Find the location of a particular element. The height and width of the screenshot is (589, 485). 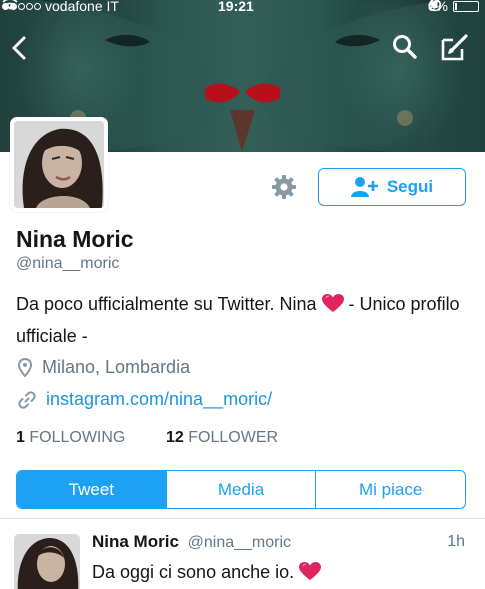

tweet-header: Nina Moric @nina__moric is located at coordinates (191, 542).